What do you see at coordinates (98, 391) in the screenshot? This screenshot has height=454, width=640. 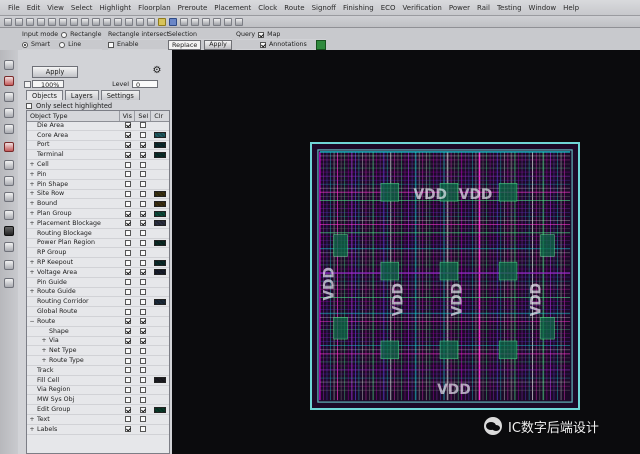 I see `table-row: Via Region` at bounding box center [98, 391].